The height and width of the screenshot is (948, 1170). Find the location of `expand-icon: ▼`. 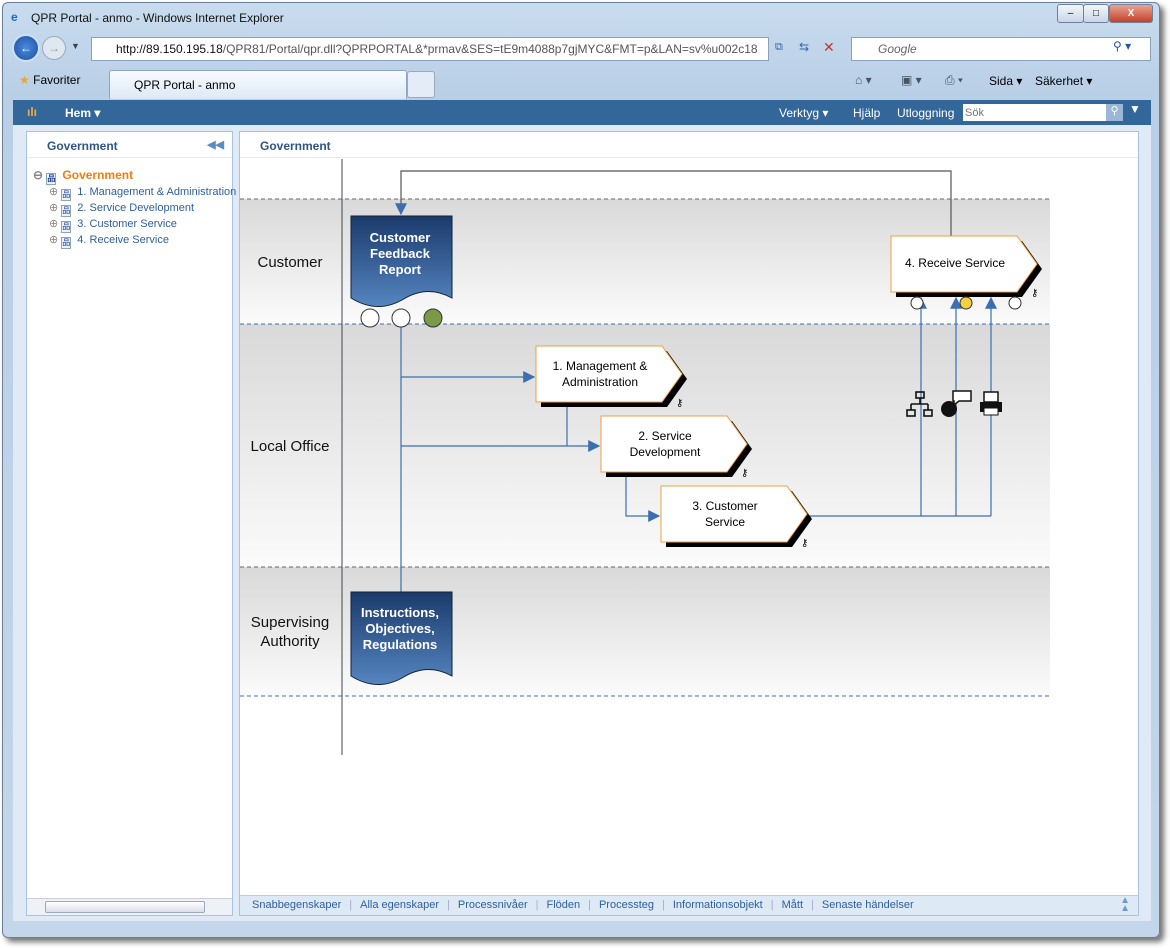

expand-icon: ▼ is located at coordinates (1135, 109).